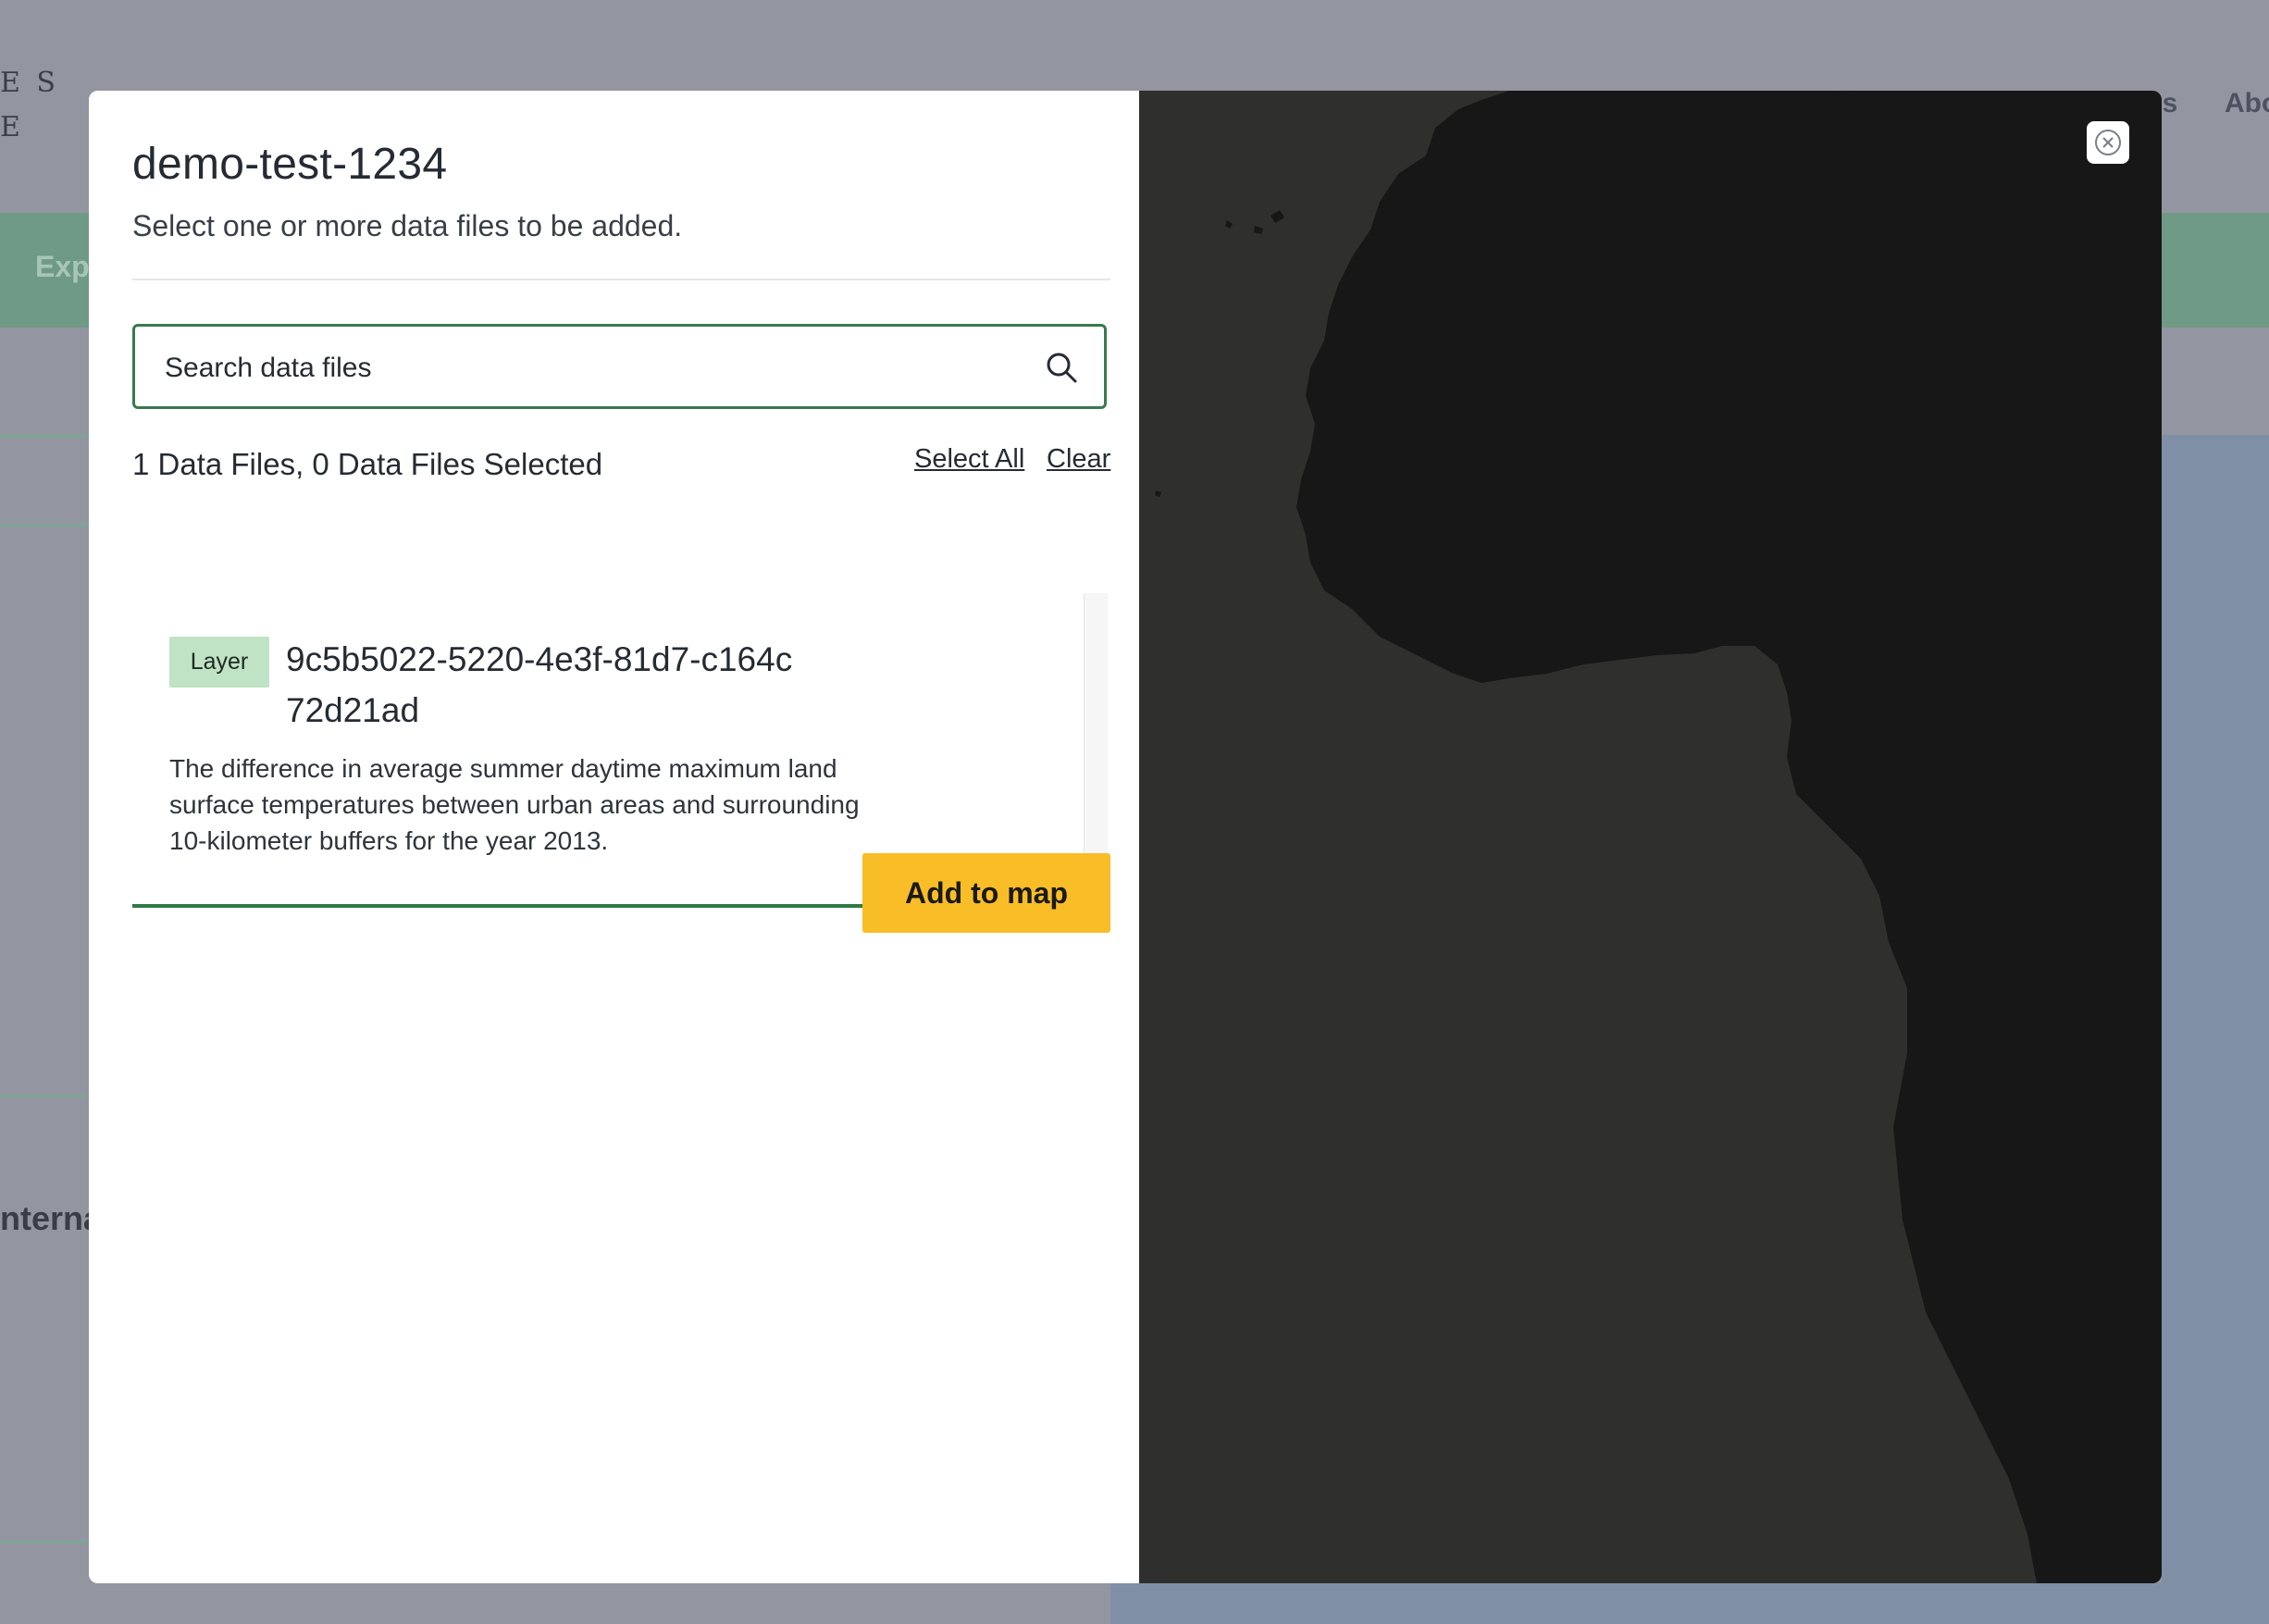  I want to click on clear-link: Clear, so click(1078, 459).